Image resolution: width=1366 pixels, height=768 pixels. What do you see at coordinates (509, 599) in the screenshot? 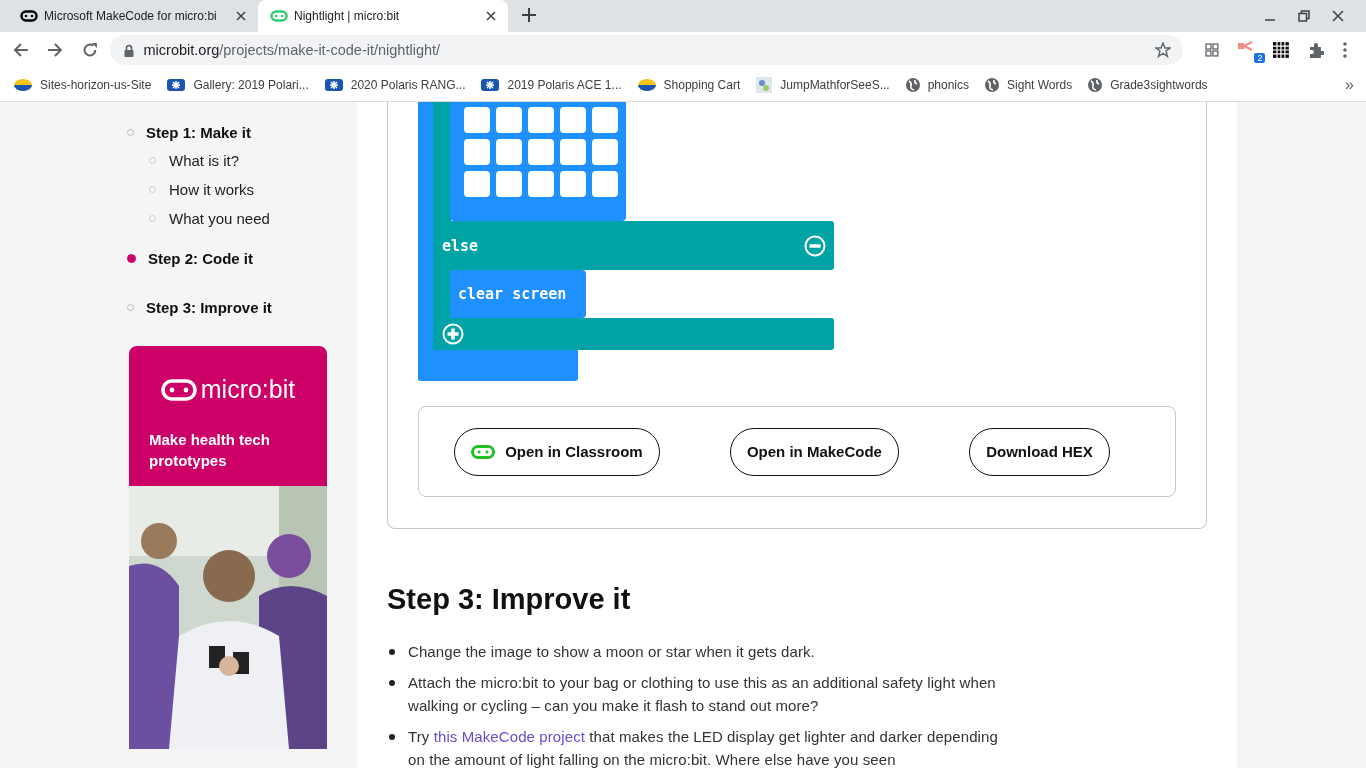
I see `section-heading: Step 3: Improve it` at bounding box center [509, 599].